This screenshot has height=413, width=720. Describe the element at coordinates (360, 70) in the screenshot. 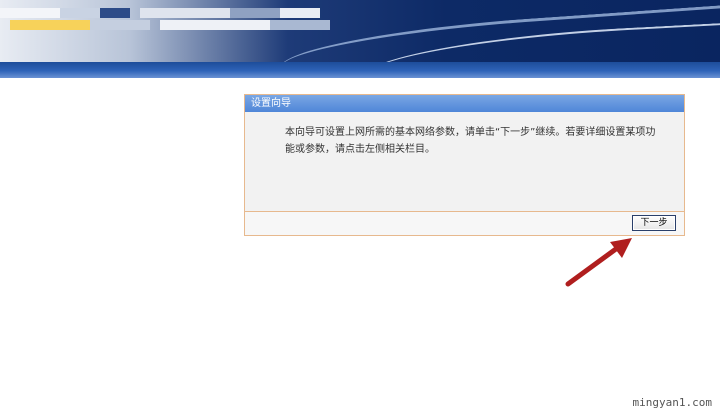

I see `header-band` at that location.